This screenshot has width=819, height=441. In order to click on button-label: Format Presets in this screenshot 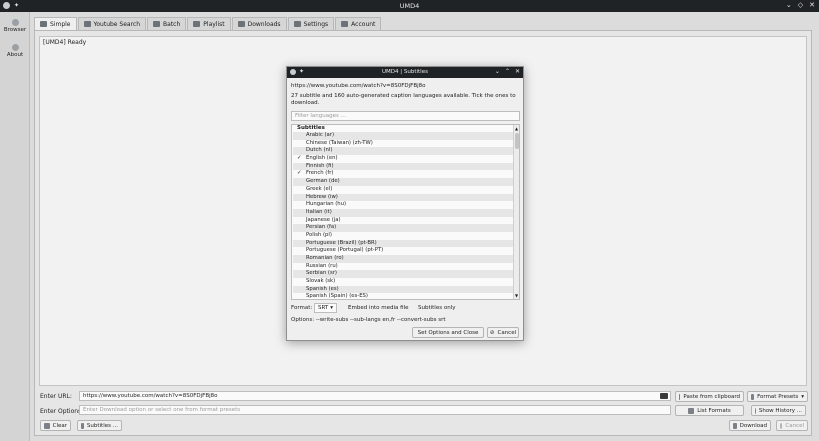, I will do `click(778, 396)`.